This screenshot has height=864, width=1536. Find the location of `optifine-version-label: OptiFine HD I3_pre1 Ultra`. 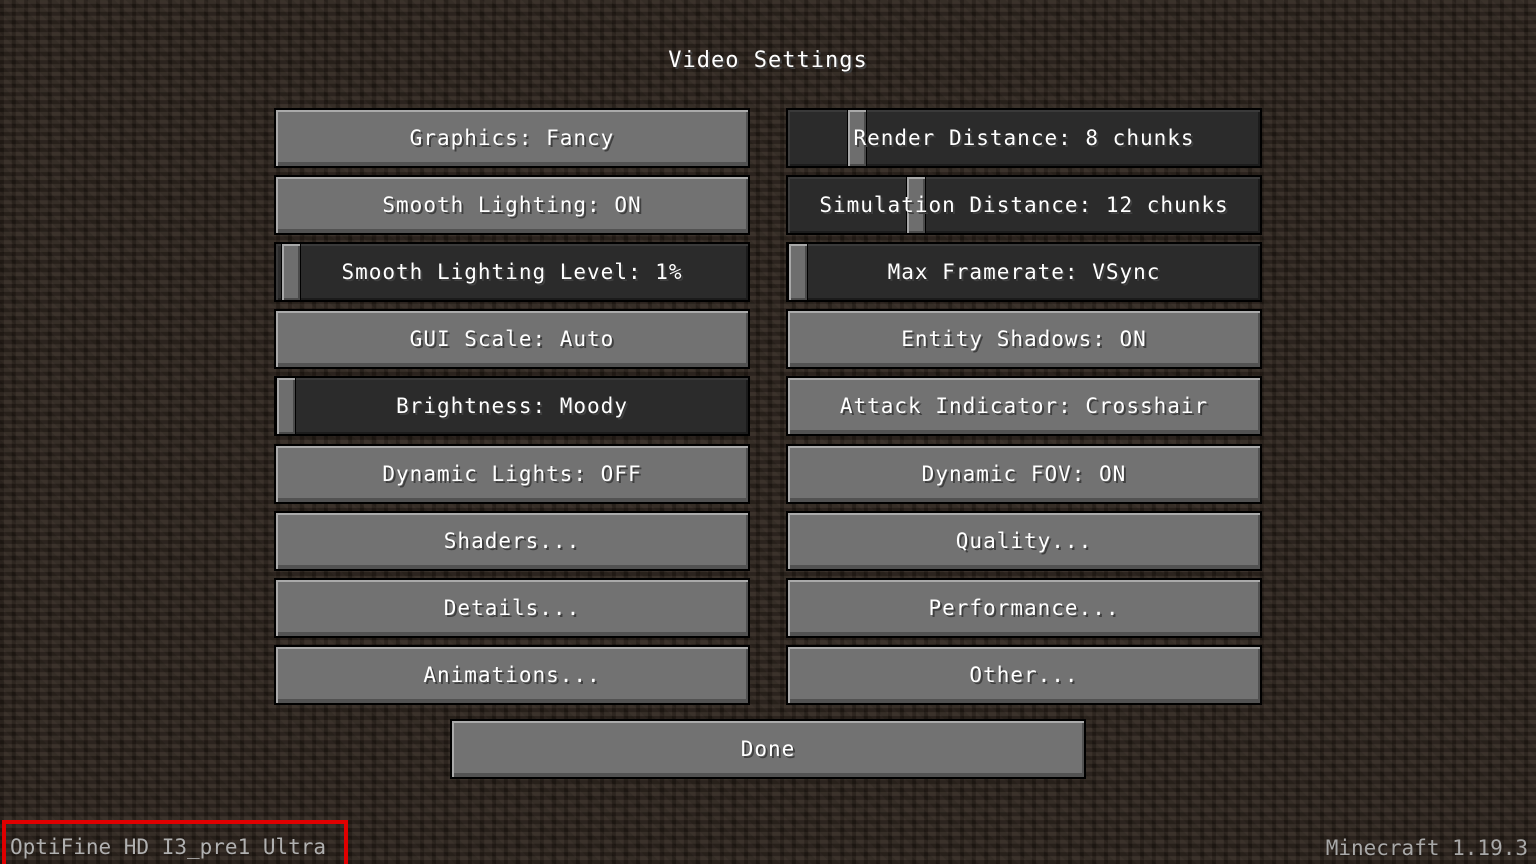

optifine-version-label: OptiFine HD I3_pre1 Ultra is located at coordinates (175, 842).